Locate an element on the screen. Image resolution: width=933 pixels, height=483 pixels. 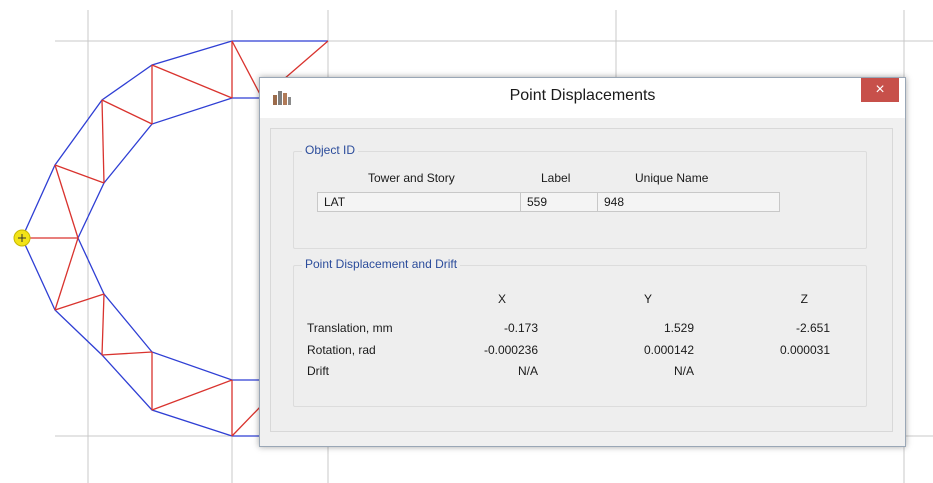
tower-story-header: Tower and Story is located at coordinates (411, 178).